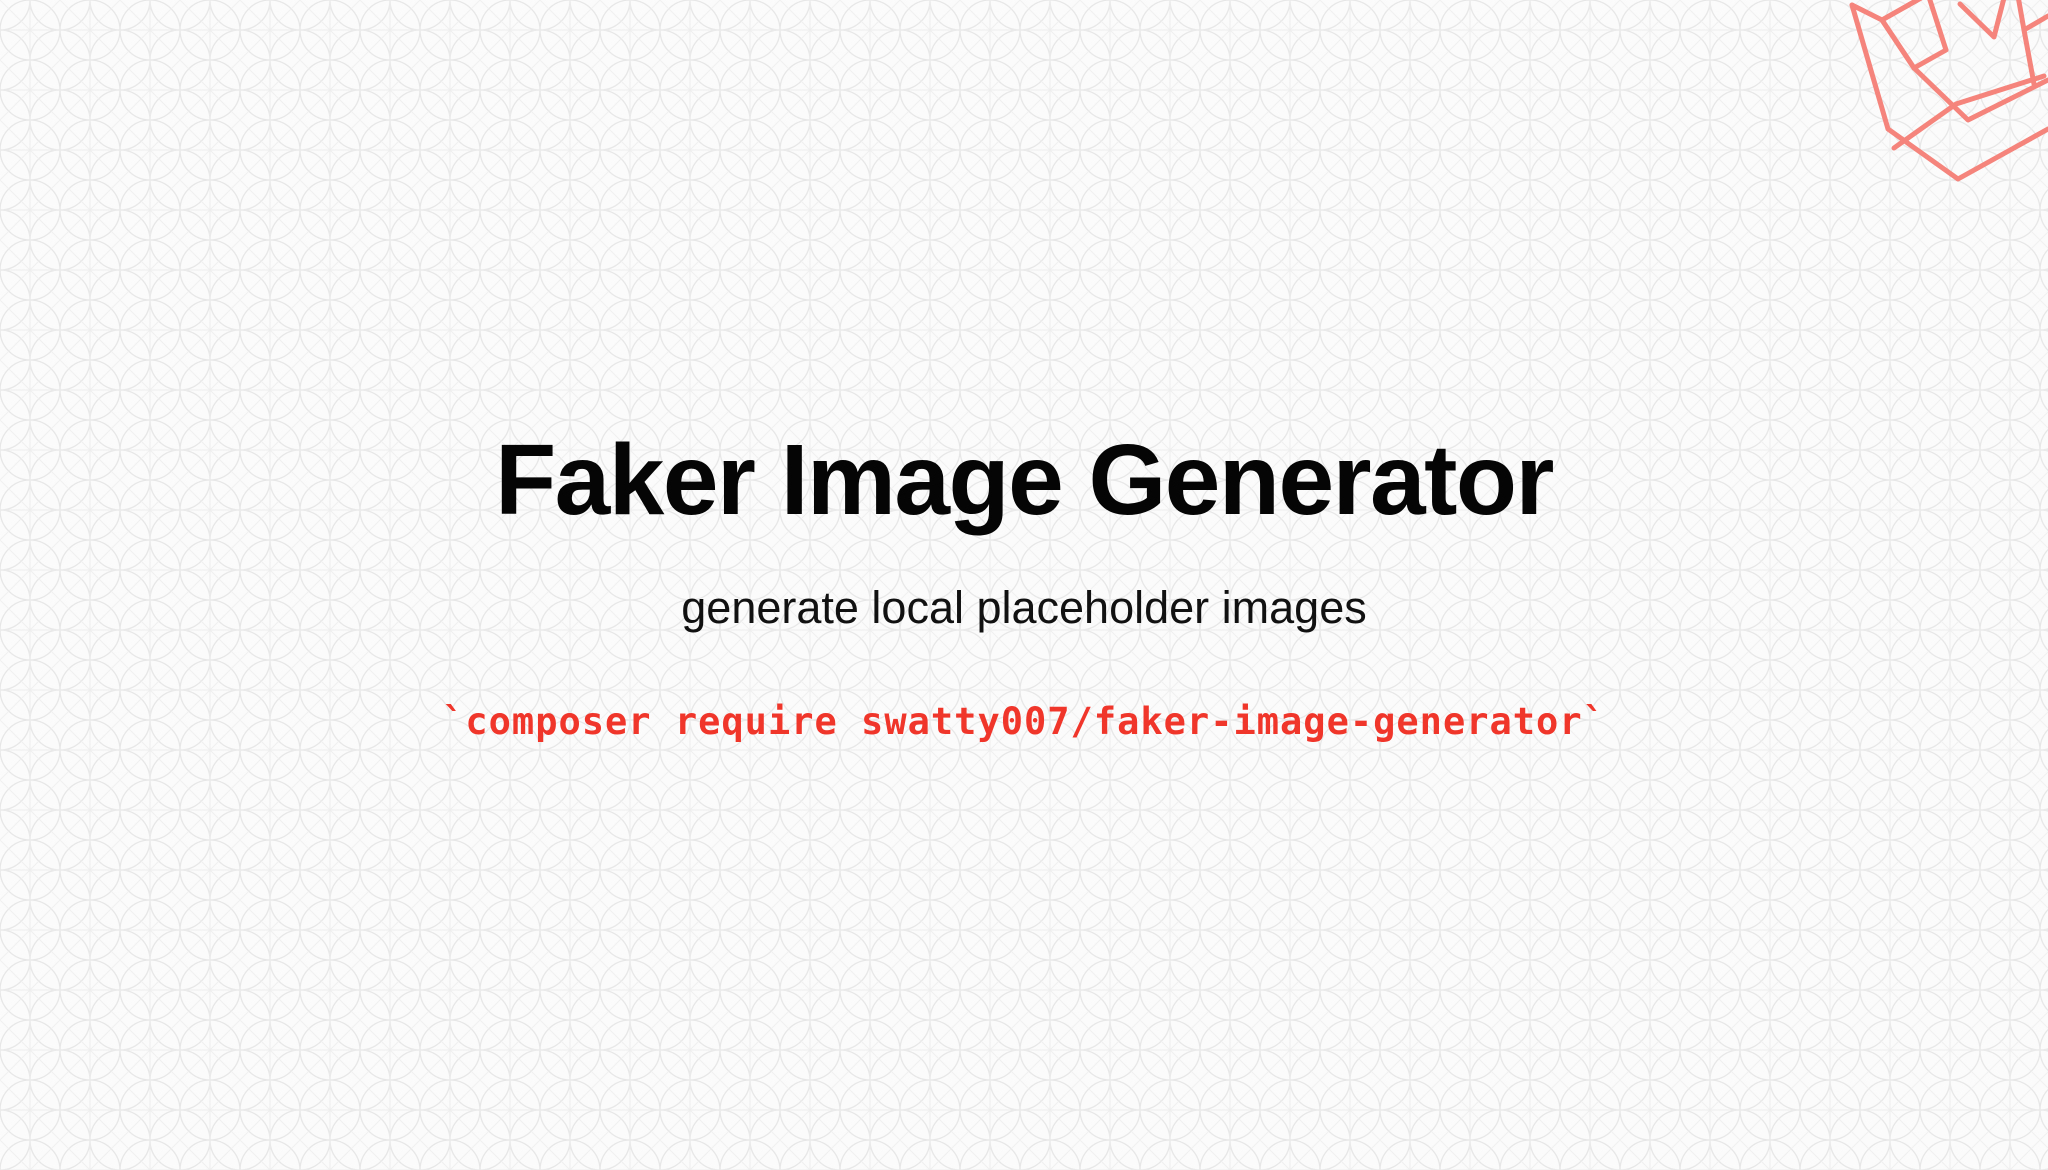 The image size is (2048, 1170). Describe the element at coordinates (1024, 607) in the screenshot. I see `page-subtitle: generate local placeholder images` at that location.